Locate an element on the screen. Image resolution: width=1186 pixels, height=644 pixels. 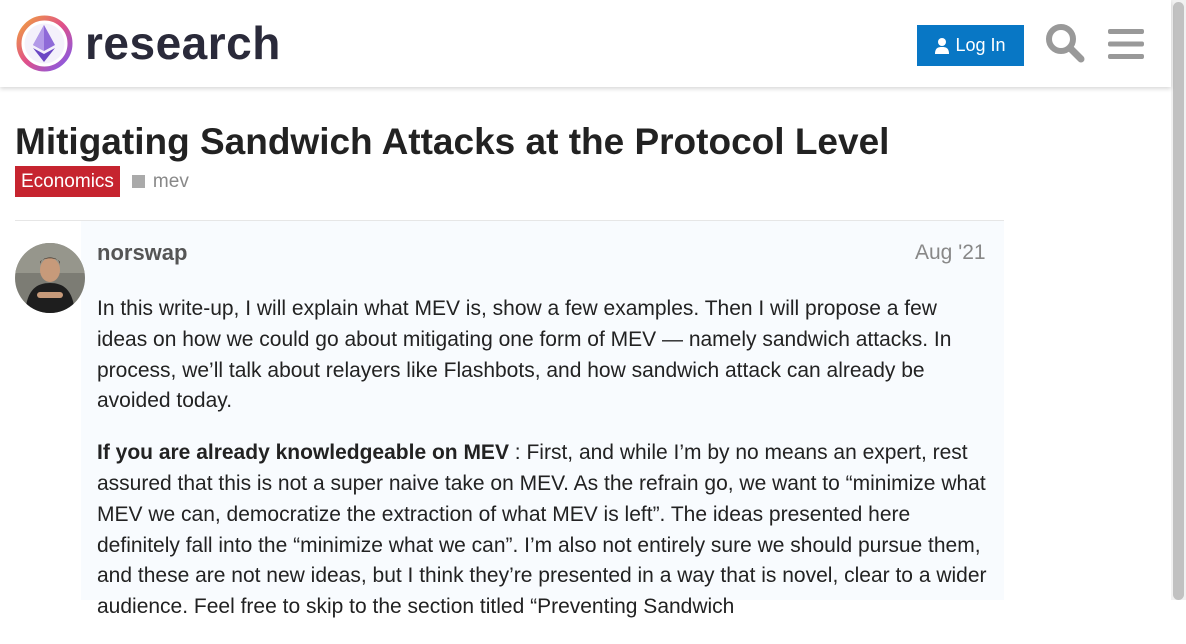
login-label: Log In is located at coordinates (980, 45).